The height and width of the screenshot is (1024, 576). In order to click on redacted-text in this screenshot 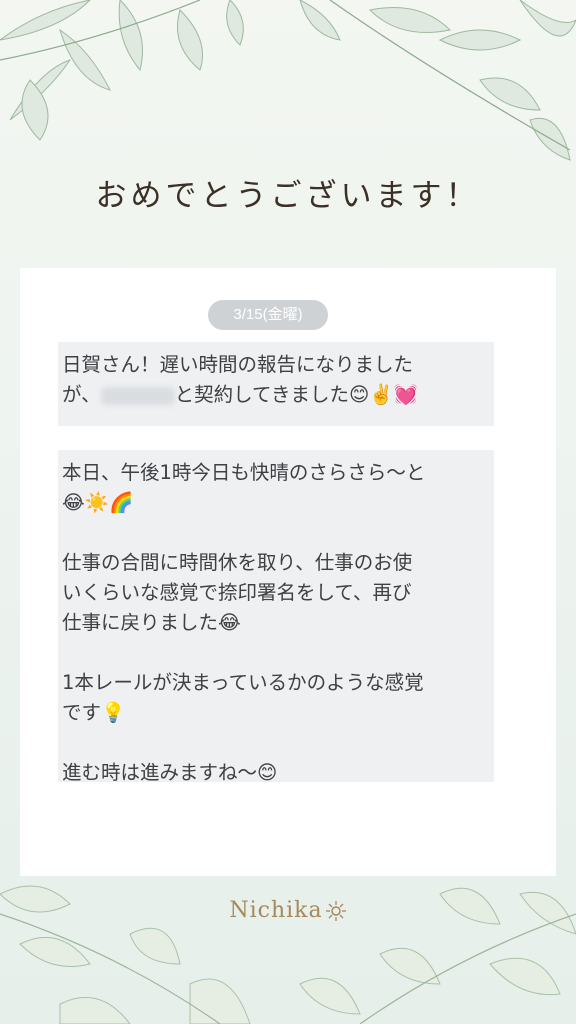, I will do `click(137, 395)`.